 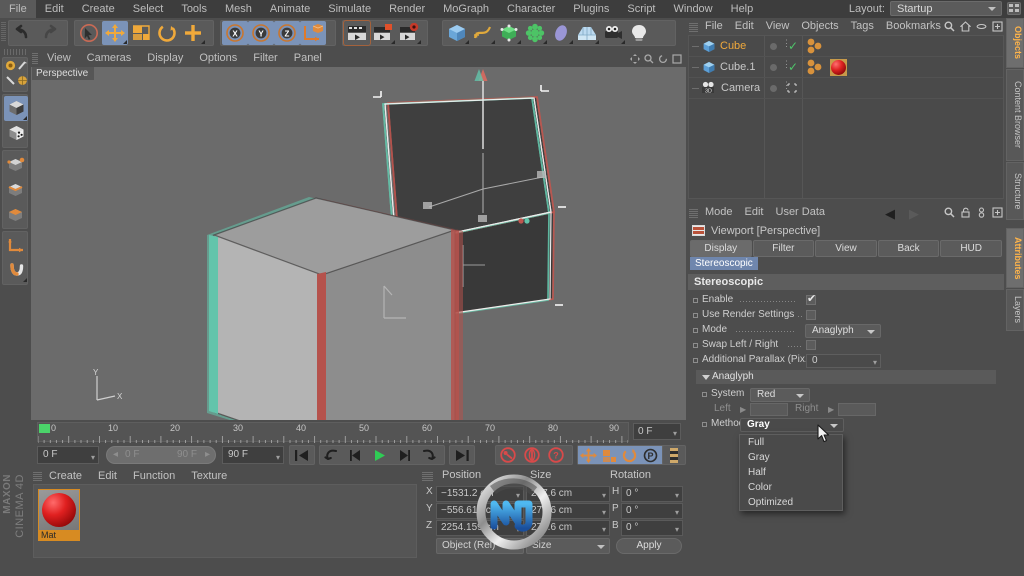 What do you see at coordinates (677, 59) in the screenshot?
I see `maximize-view-icon` at bounding box center [677, 59].